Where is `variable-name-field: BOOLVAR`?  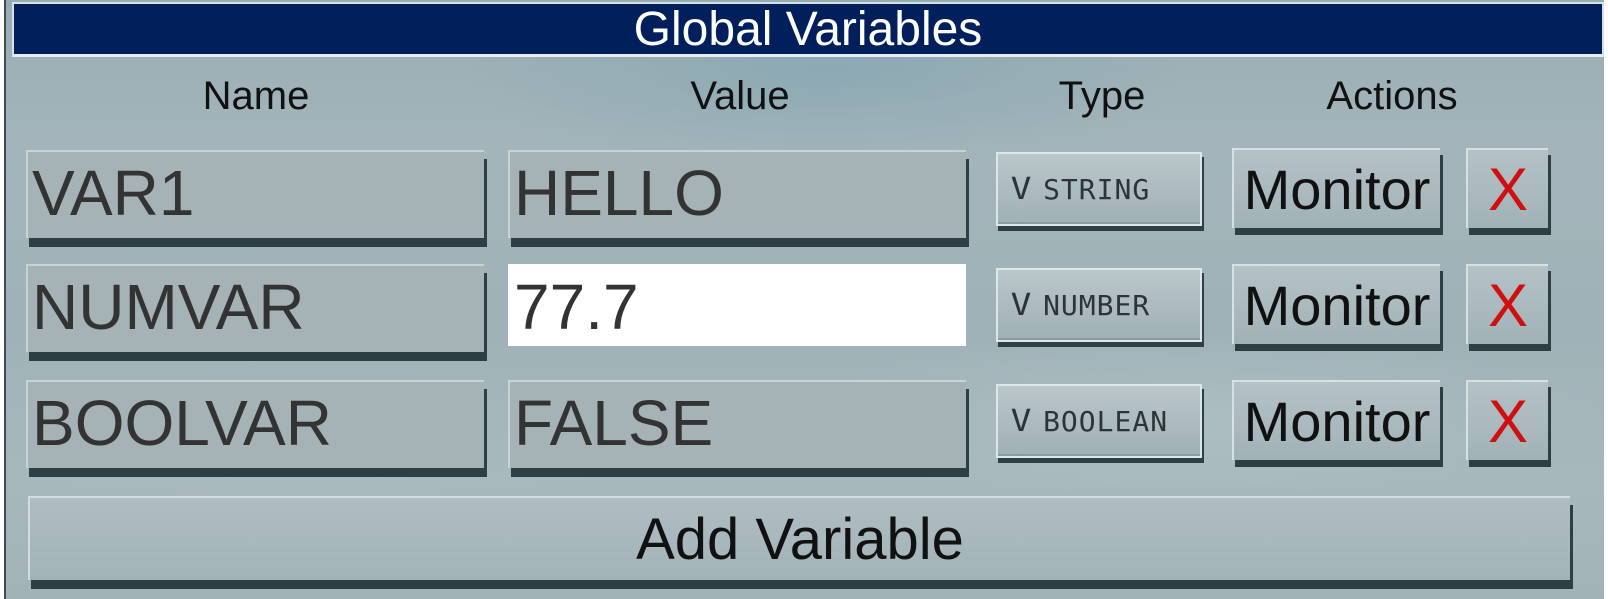
variable-name-field: BOOLVAR is located at coordinates (255, 424).